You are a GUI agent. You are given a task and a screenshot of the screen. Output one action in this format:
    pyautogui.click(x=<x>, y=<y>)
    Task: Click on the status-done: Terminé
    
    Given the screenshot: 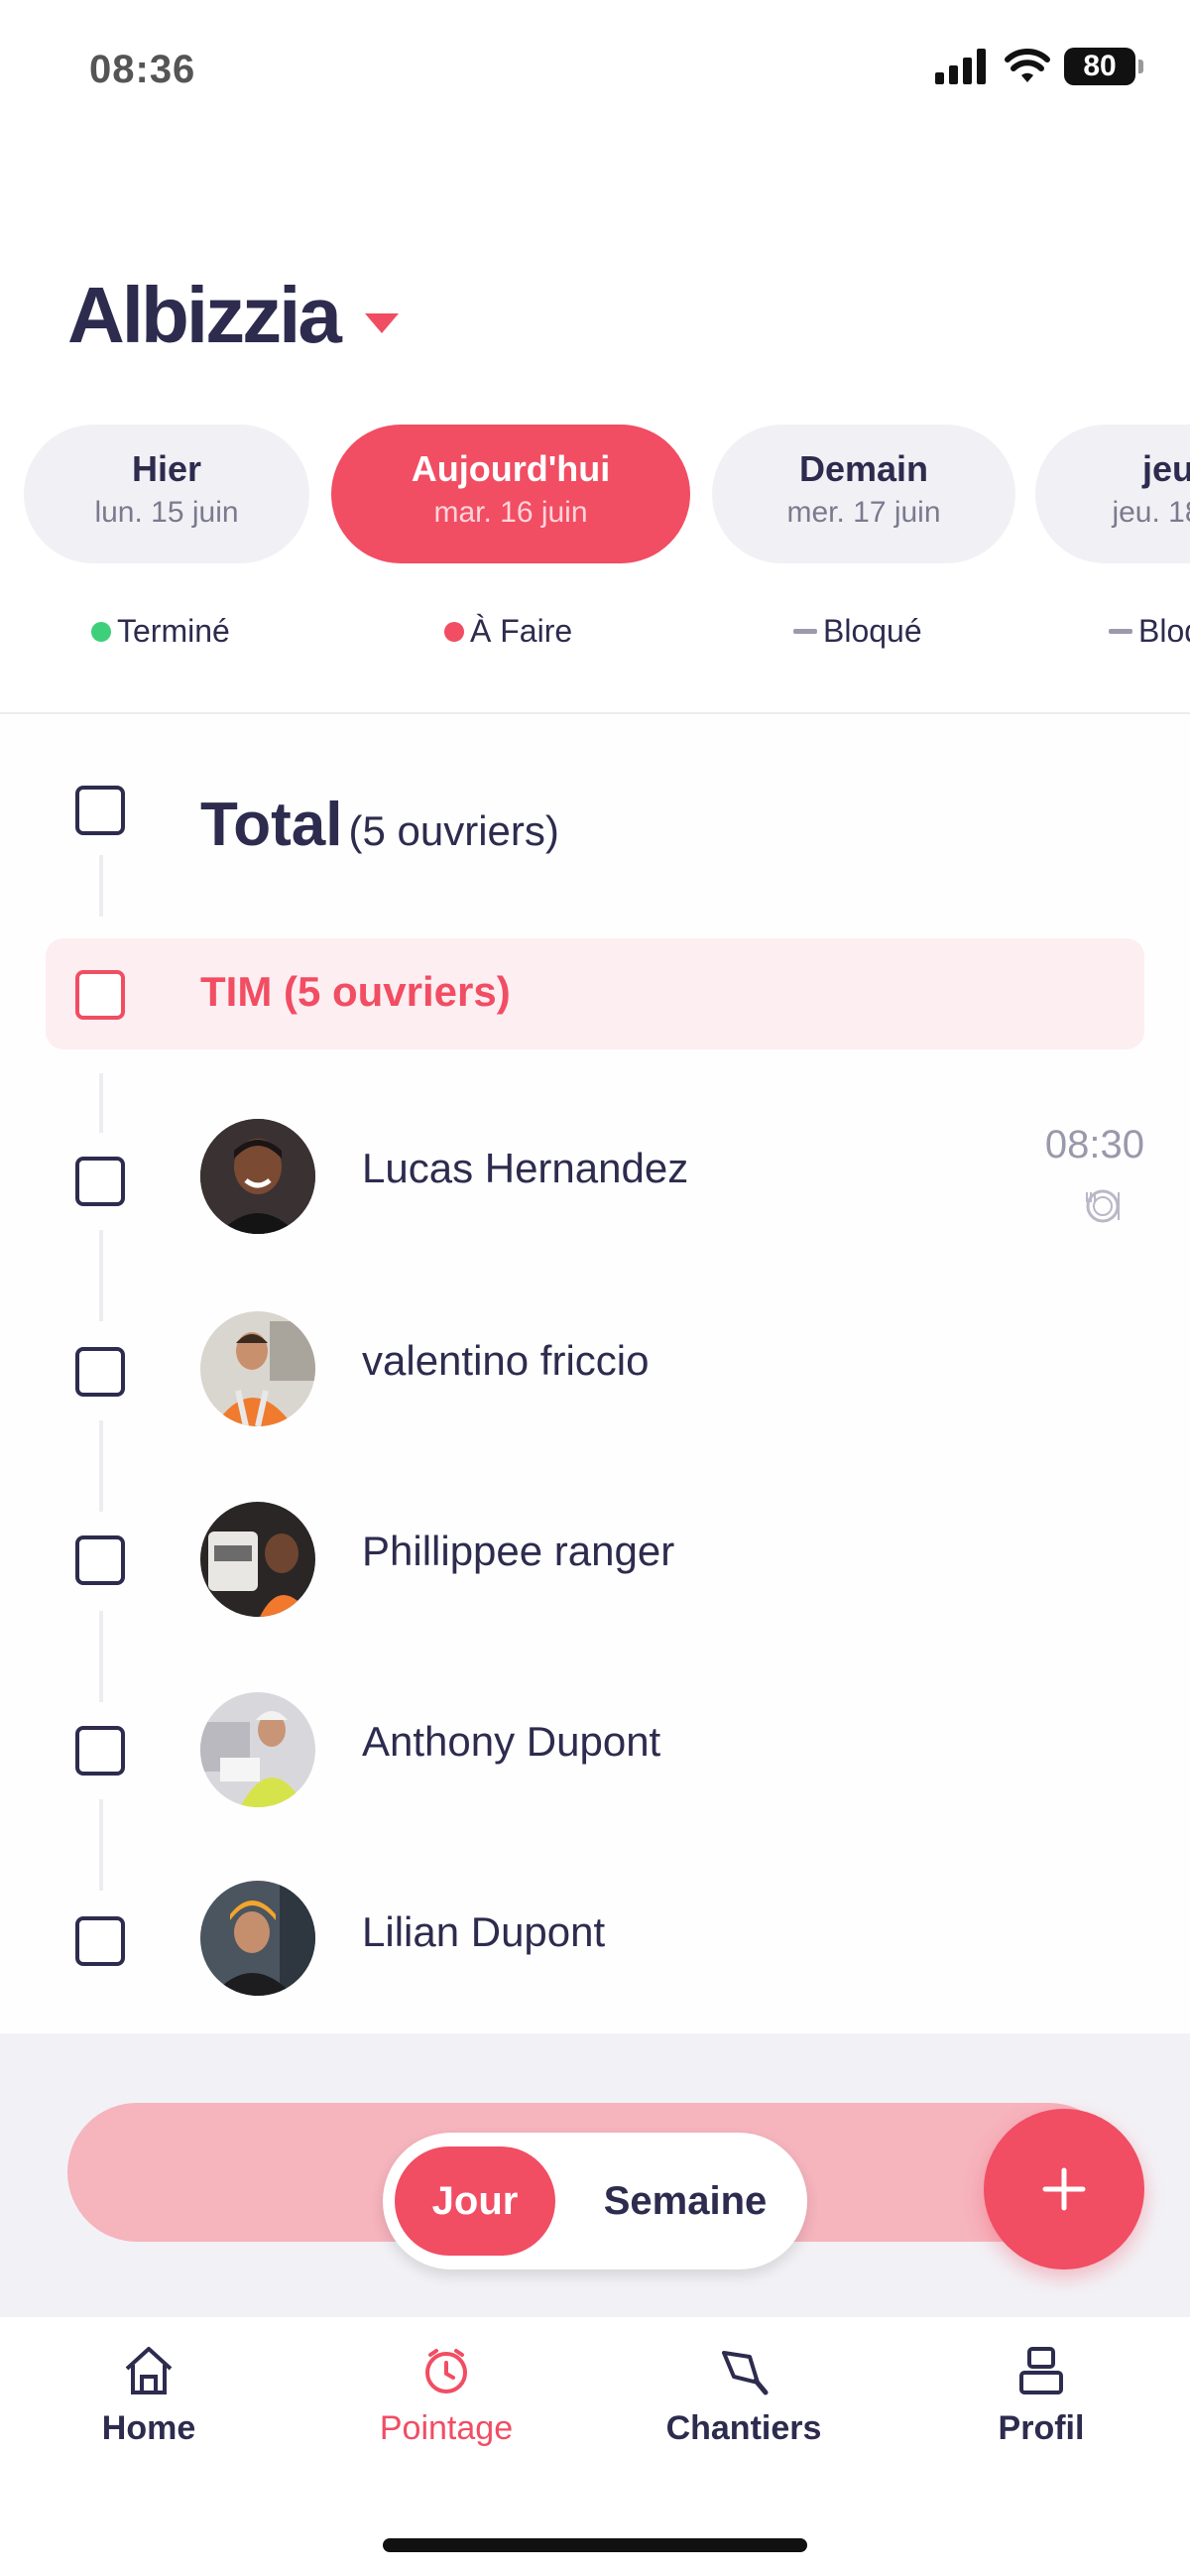 What is the action you would take?
    pyautogui.click(x=160, y=631)
    